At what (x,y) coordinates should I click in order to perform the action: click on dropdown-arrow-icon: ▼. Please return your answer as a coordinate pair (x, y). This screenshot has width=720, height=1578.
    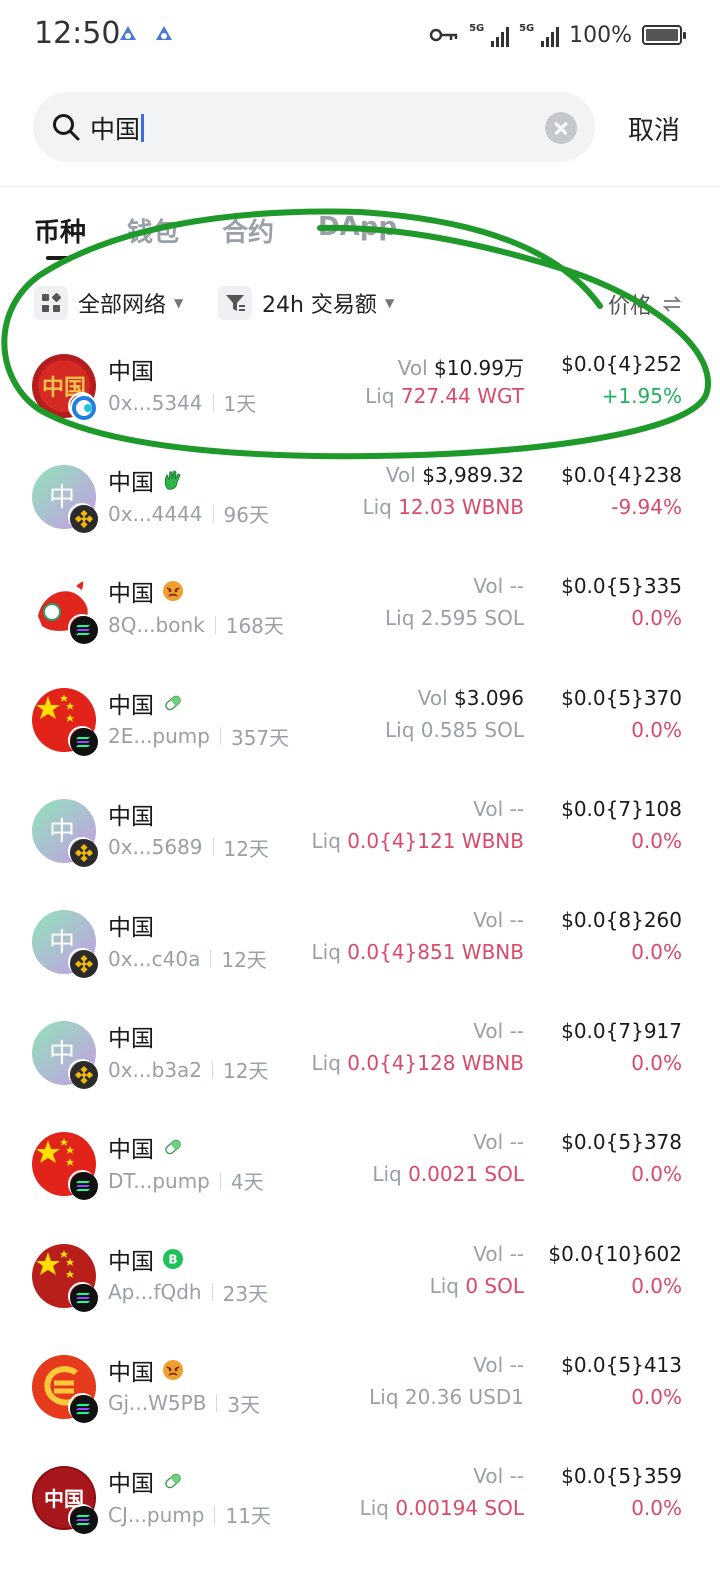
    Looking at the image, I should click on (389, 303).